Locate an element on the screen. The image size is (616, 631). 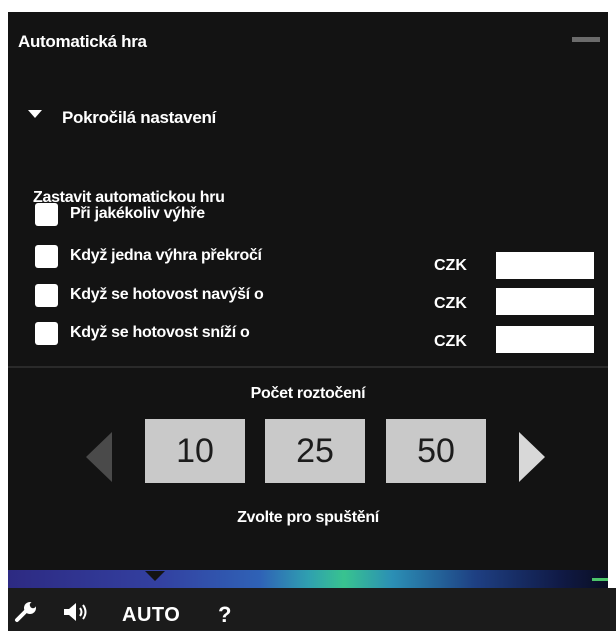
panel-title: Automatická hra is located at coordinates (82, 41).